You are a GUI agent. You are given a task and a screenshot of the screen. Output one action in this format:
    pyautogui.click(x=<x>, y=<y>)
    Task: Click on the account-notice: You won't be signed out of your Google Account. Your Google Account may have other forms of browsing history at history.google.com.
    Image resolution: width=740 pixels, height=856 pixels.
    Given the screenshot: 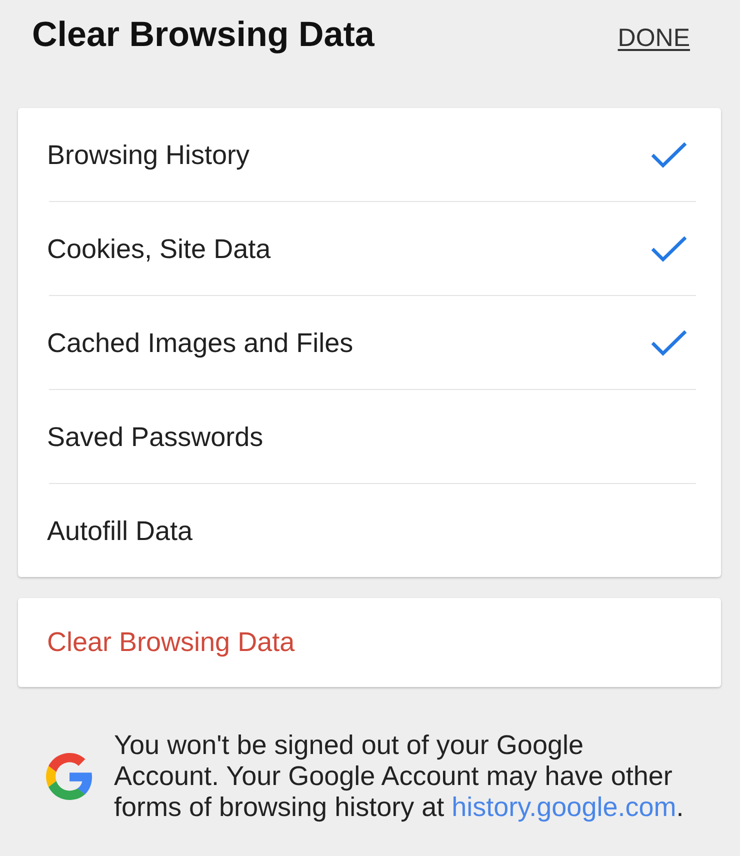 What is the action you would take?
    pyautogui.click(x=399, y=776)
    